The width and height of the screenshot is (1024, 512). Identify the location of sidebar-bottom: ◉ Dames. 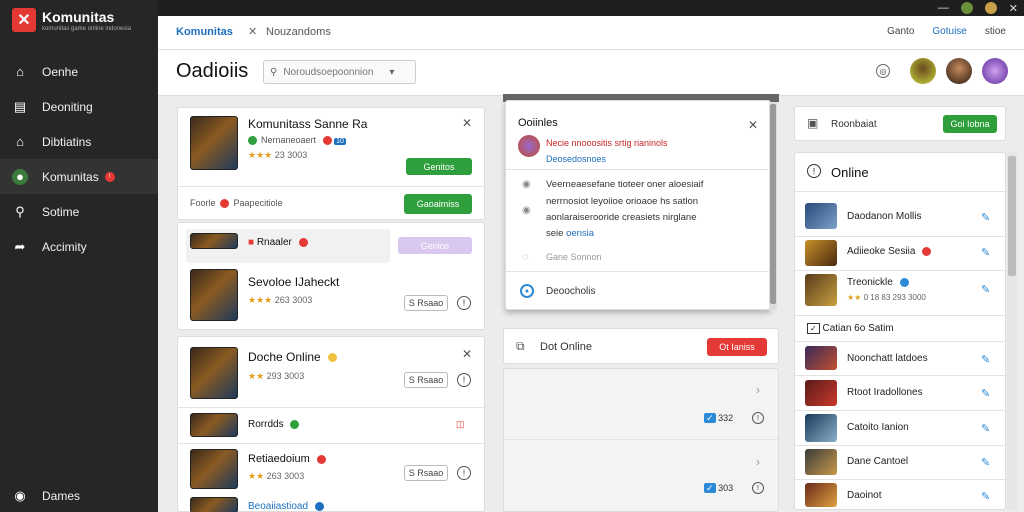
(79, 495).